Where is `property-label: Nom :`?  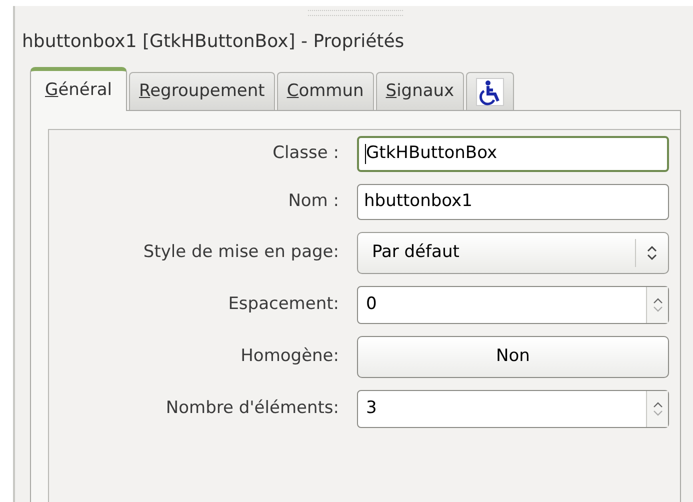 property-label: Nom : is located at coordinates (313, 202).